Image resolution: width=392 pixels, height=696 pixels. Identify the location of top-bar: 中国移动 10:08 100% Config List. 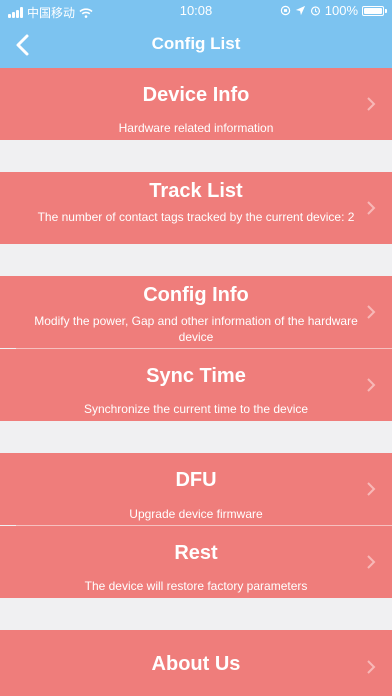
(196, 34).